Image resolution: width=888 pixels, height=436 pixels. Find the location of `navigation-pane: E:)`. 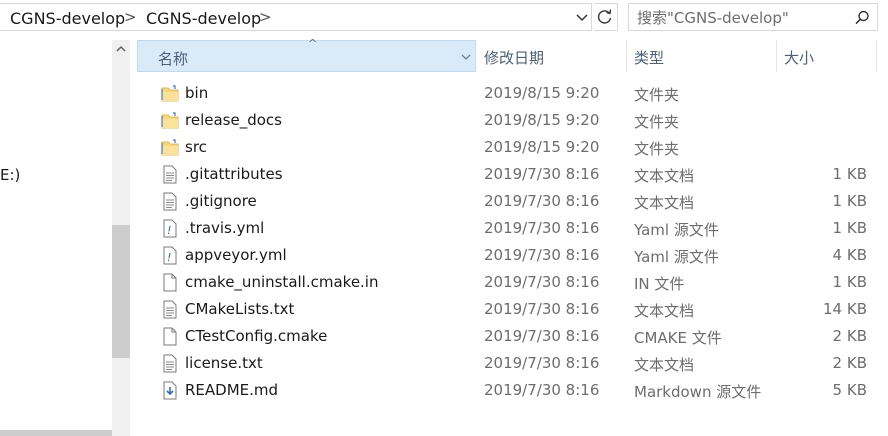

navigation-pane: E:) is located at coordinates (66, 236).